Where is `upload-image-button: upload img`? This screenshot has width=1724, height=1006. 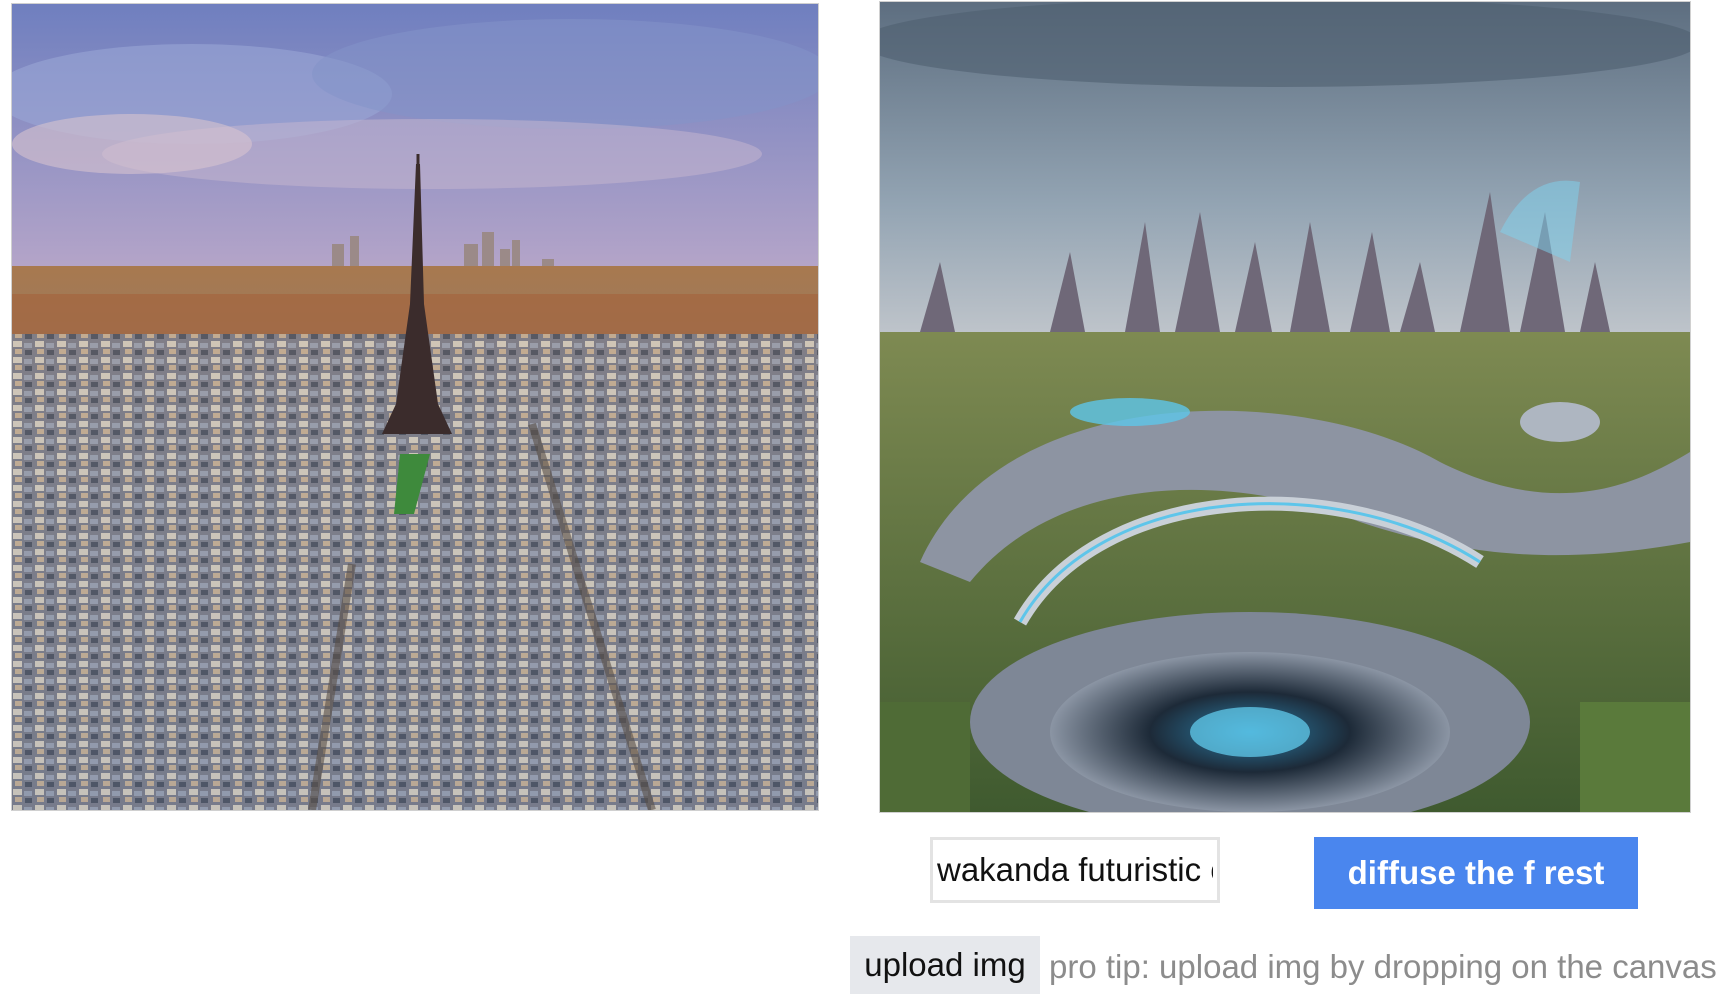
upload-image-button: upload img is located at coordinates (945, 965).